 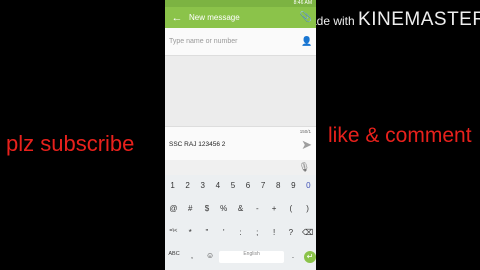 What do you see at coordinates (251, 257) in the screenshot?
I see `space-key: English` at bounding box center [251, 257].